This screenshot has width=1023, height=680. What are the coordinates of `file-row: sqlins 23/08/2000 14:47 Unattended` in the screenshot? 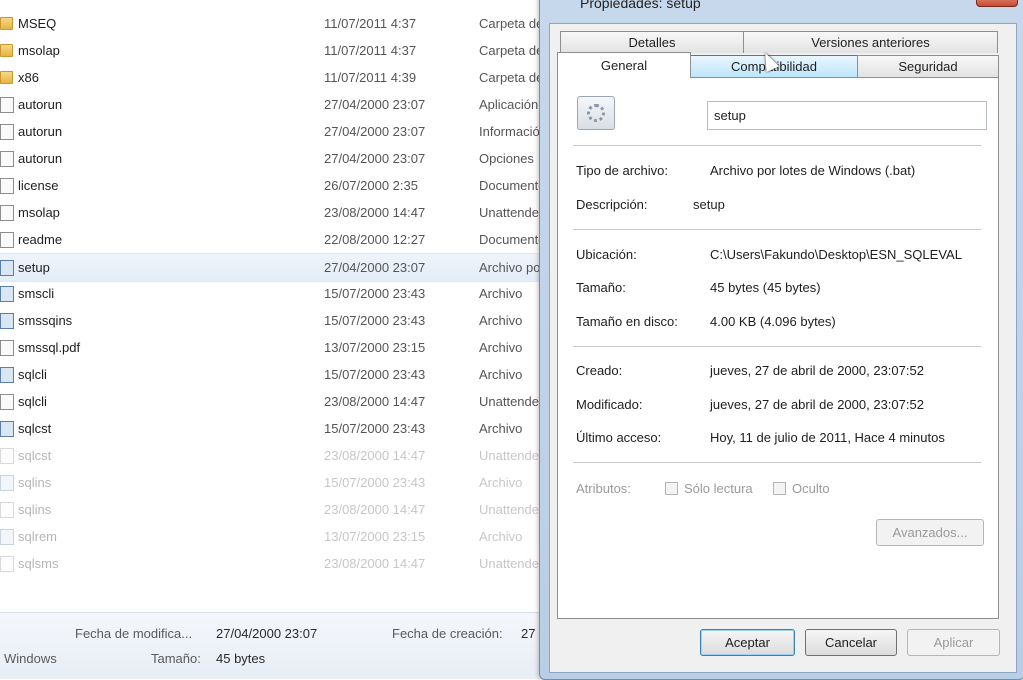 It's located at (272, 509).